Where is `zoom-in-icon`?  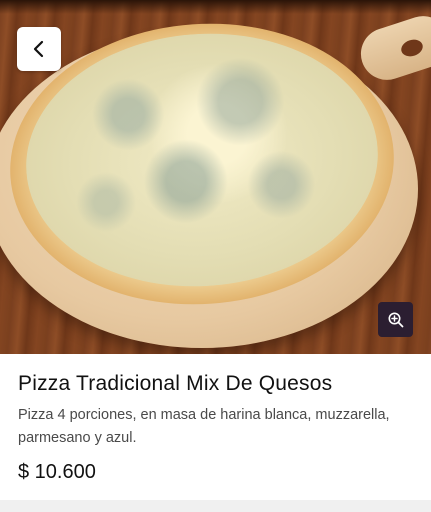
zoom-in-icon is located at coordinates (395, 319).